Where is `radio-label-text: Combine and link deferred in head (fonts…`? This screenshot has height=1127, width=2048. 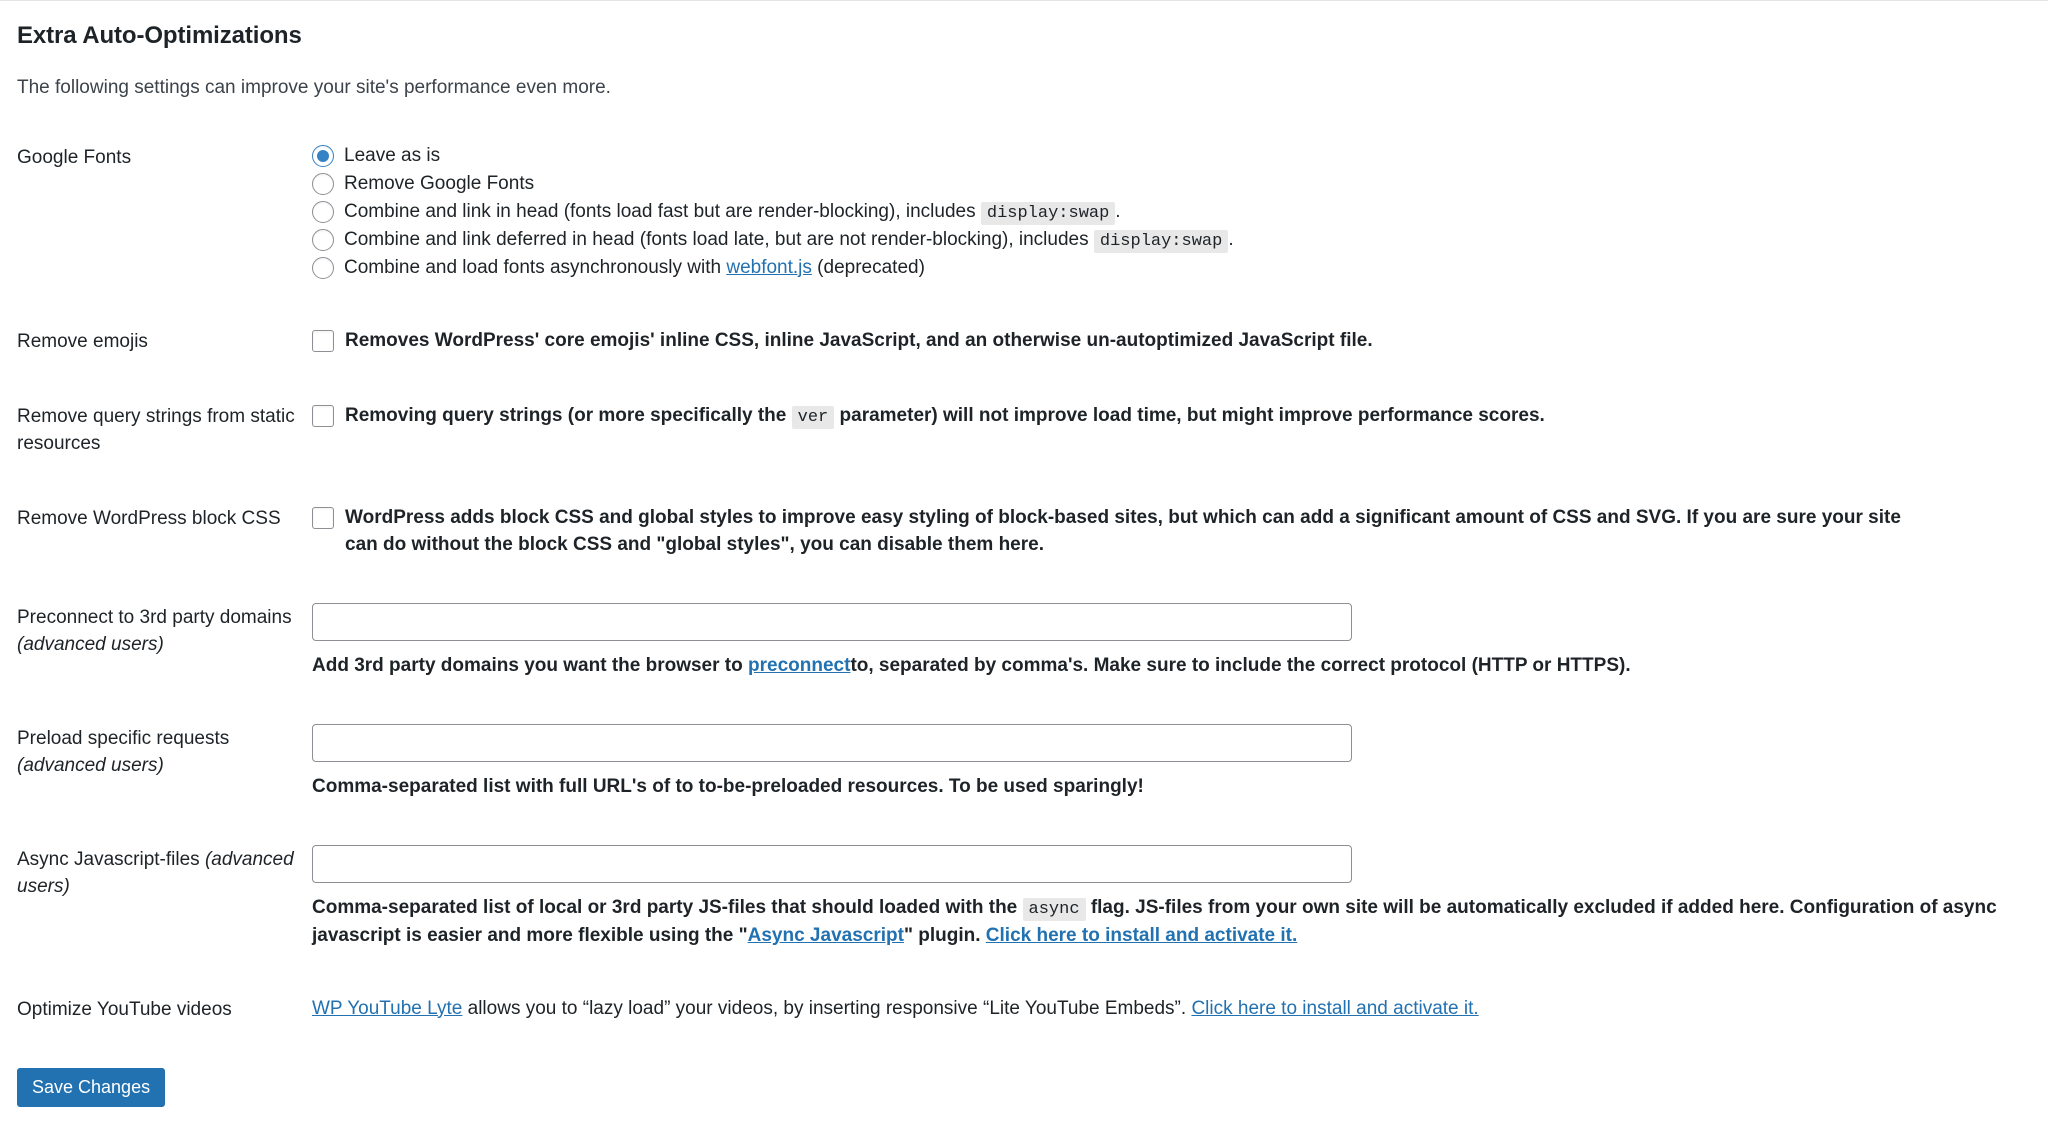 radio-label-text: Combine and link deferred in head (fonts… is located at coordinates (716, 239).